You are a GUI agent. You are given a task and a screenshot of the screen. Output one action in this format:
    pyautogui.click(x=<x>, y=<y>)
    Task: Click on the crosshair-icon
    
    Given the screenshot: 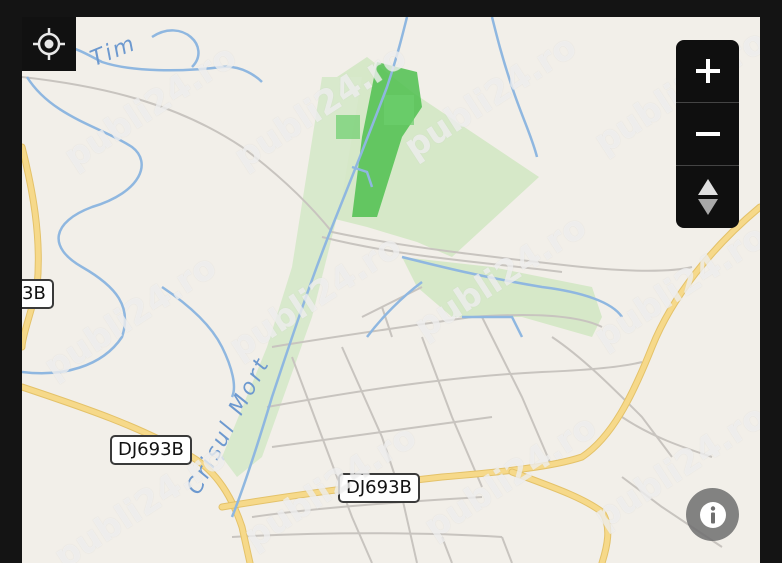 What is the action you would take?
    pyautogui.click(x=49, y=44)
    